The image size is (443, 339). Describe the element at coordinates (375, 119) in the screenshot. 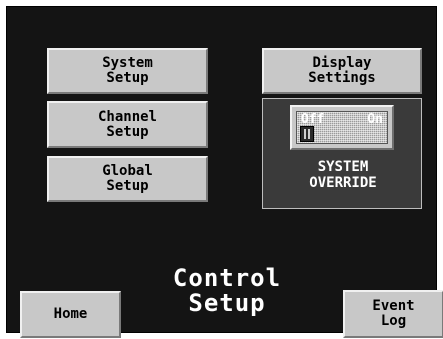

I see `toggle-on-label: On` at that location.